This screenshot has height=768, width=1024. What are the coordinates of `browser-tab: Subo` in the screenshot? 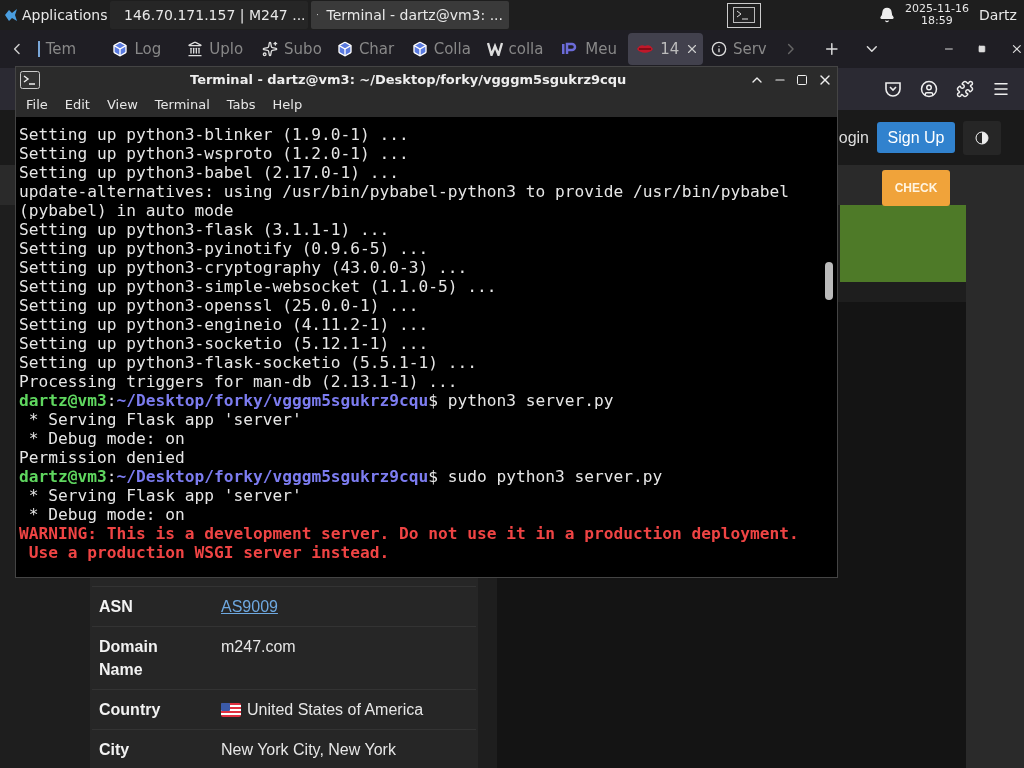 It's located at (291, 49).